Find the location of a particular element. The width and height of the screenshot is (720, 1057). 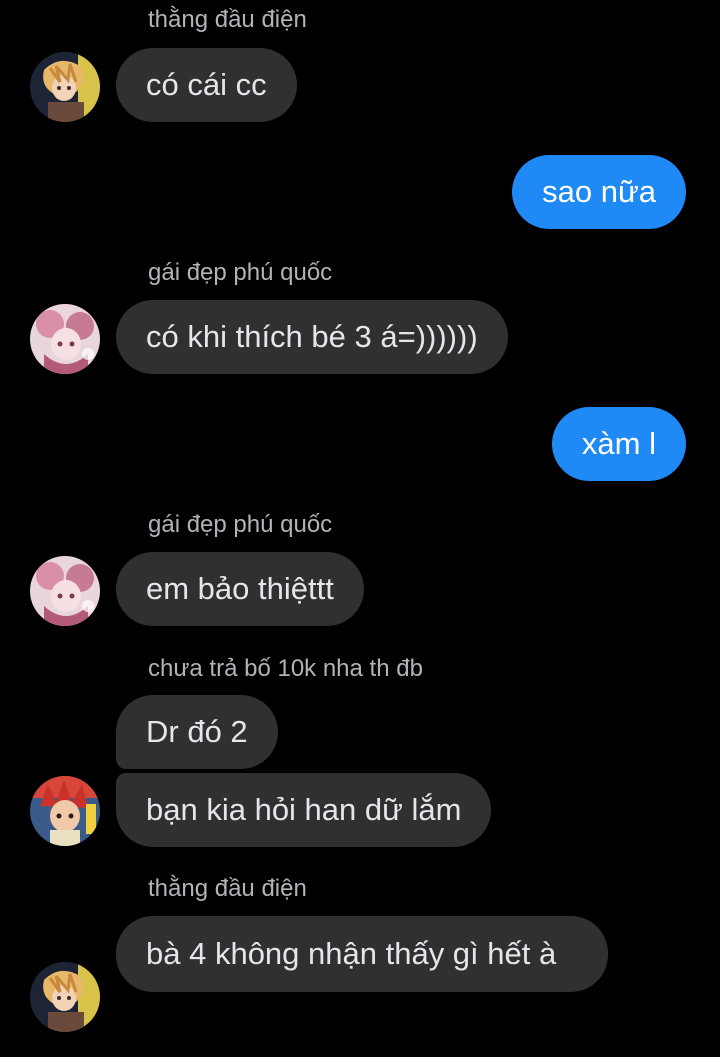

message-bubble-incoming: có khi thích bé 3 á=)))))) is located at coordinates (312, 337).